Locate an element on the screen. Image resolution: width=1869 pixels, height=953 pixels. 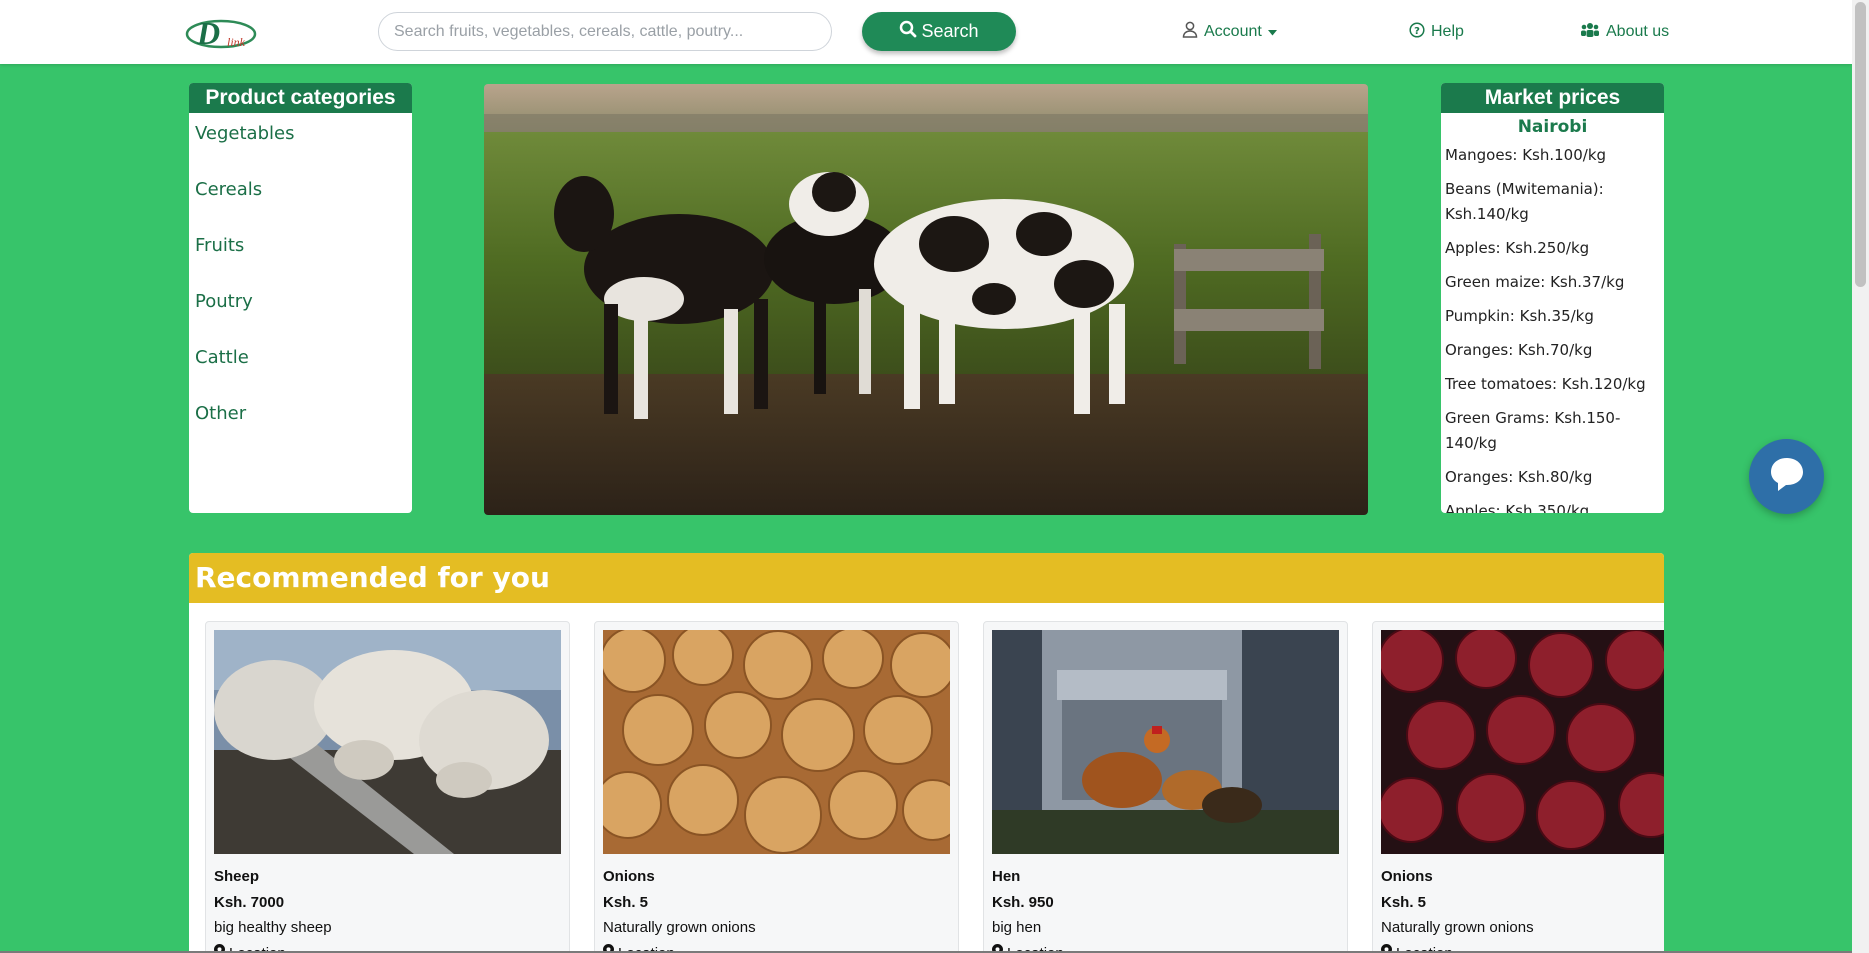
page-scrollbar is located at coordinates (1860, 476).